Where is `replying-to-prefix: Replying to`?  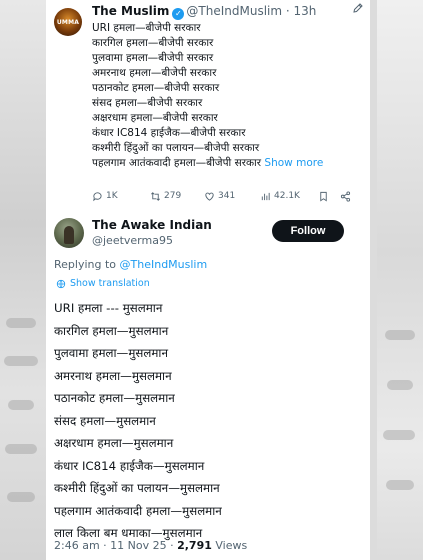
replying-to-prefix: Replying to is located at coordinates (87, 264).